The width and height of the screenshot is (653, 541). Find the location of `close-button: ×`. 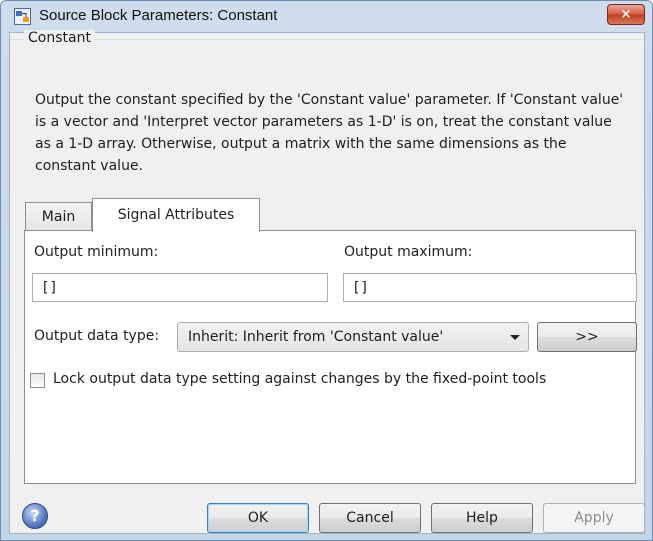

close-button: × is located at coordinates (626, 14).